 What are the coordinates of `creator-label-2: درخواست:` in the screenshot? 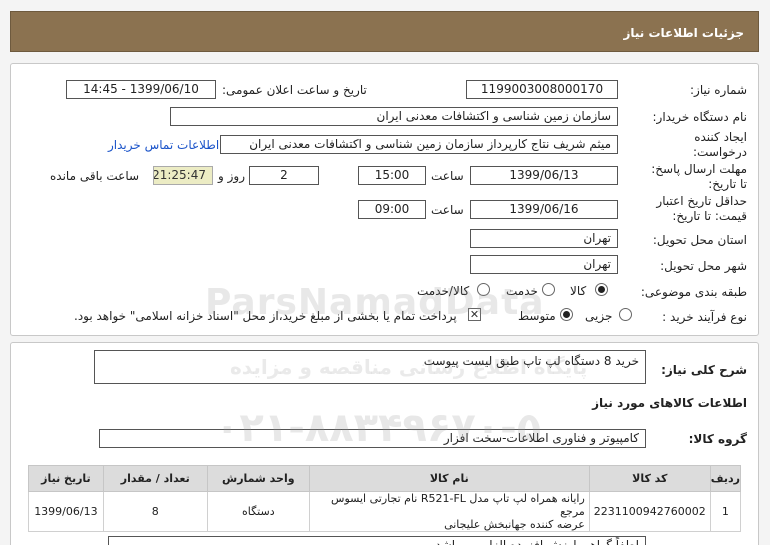 It's located at (720, 152).